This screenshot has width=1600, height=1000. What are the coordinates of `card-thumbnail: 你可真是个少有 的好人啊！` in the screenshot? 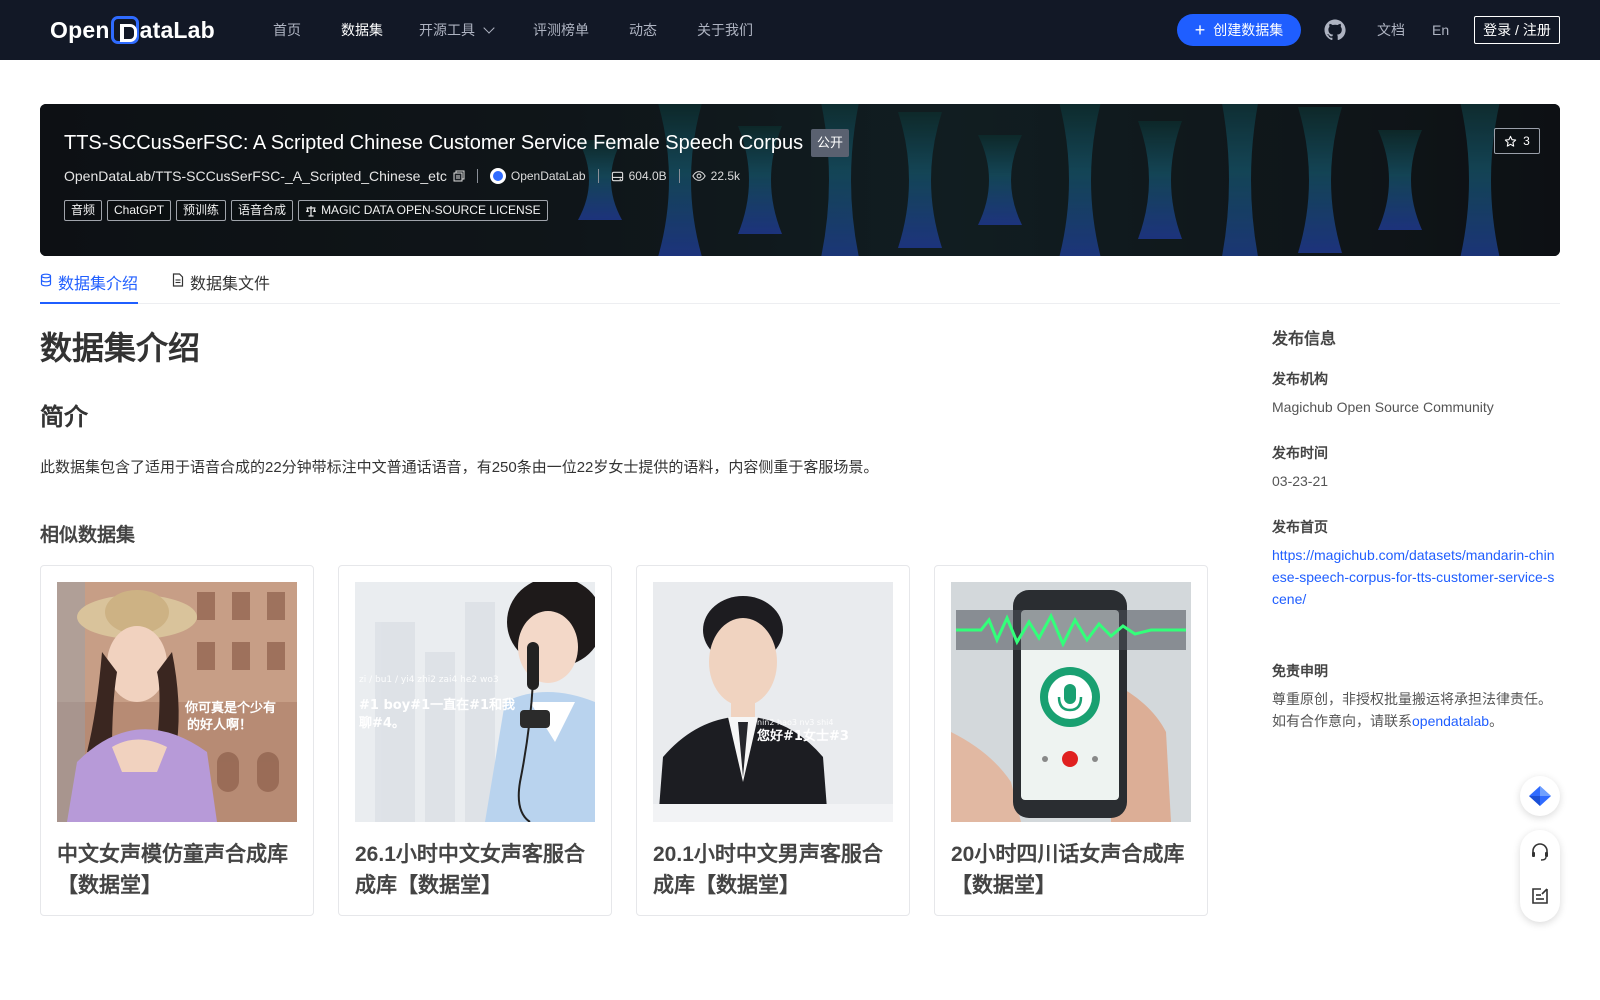 It's located at (177, 702).